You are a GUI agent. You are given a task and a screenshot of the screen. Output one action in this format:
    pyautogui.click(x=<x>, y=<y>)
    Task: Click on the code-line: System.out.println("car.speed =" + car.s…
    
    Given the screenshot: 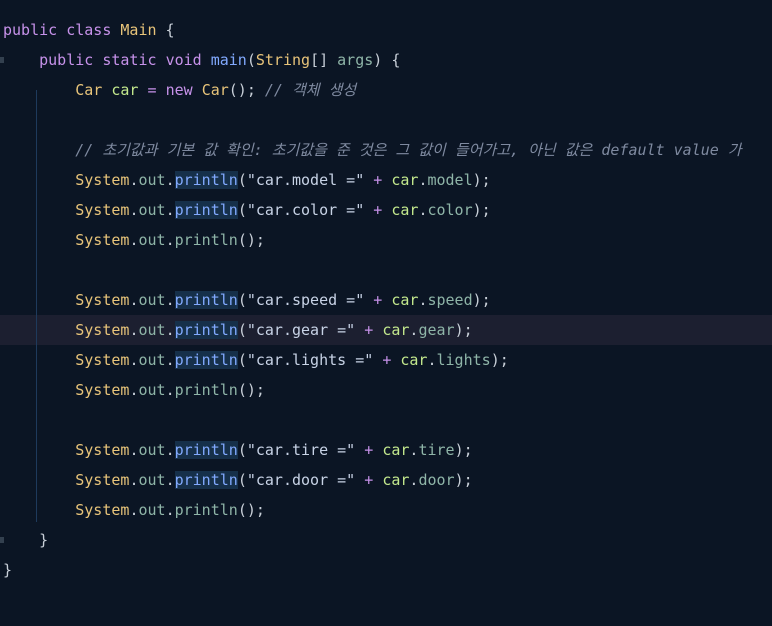 What is the action you would take?
    pyautogui.click(x=386, y=300)
    